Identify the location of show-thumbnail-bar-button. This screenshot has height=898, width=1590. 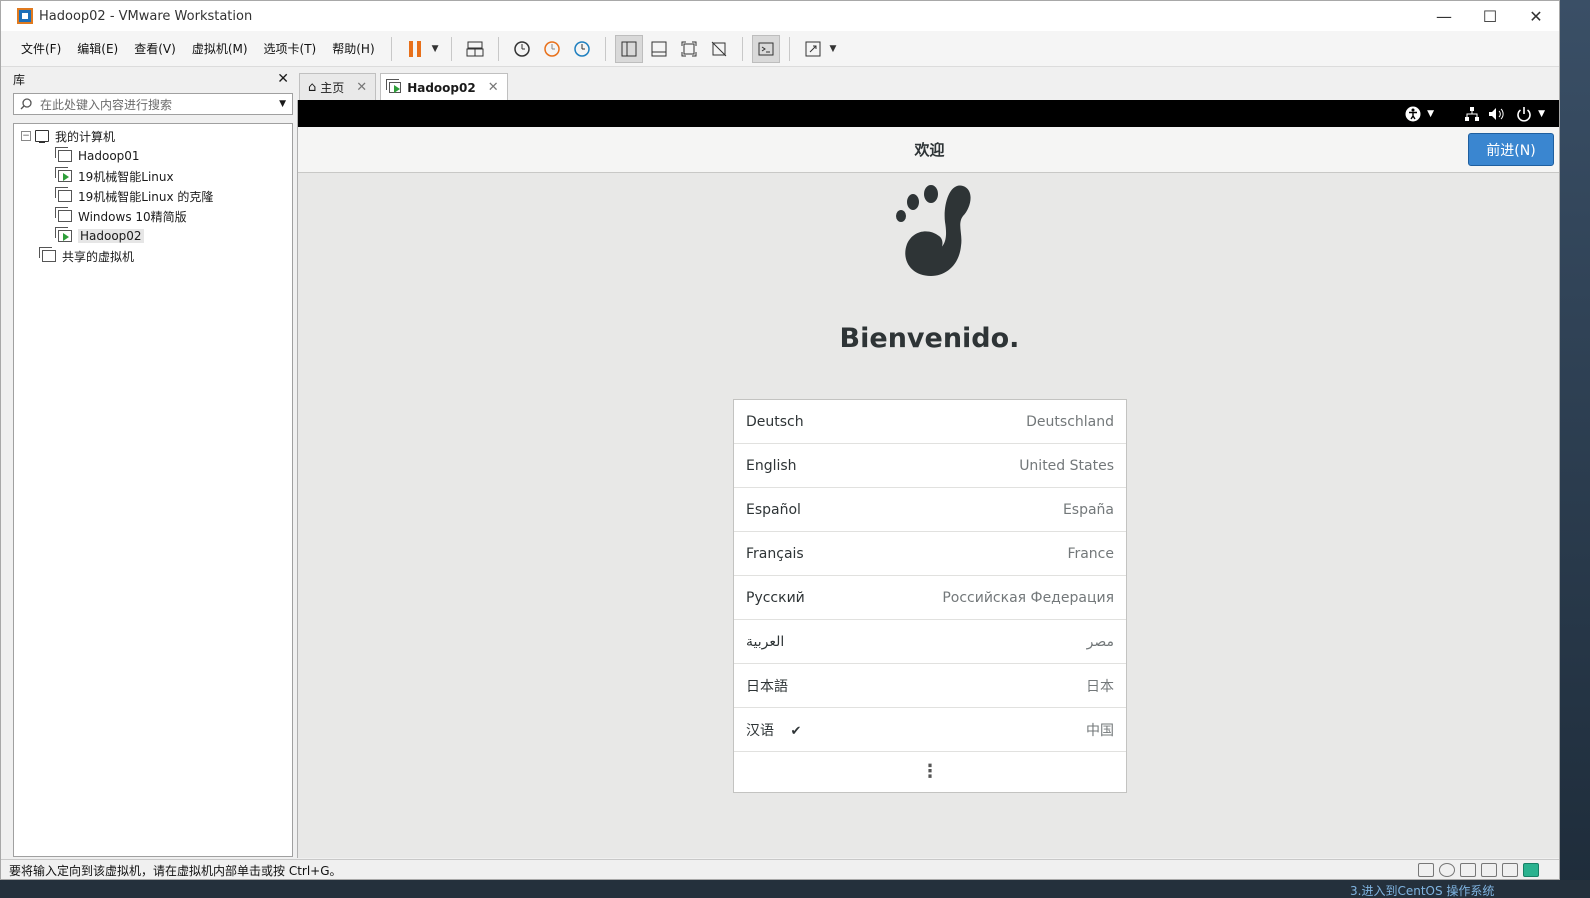
(659, 49).